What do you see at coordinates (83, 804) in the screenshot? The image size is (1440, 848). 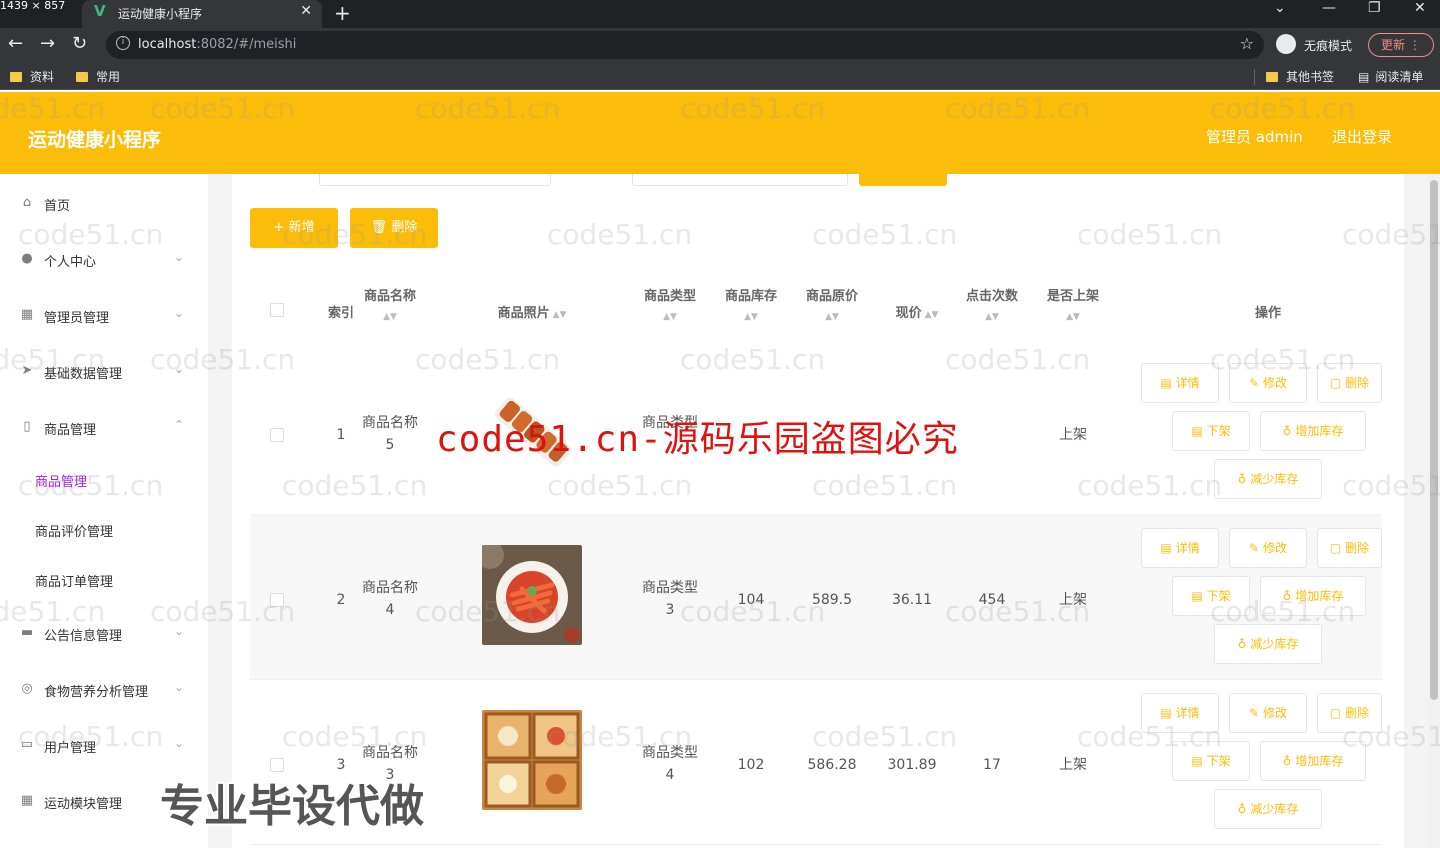 I see `sidebar-item-label: 运动模块管理` at bounding box center [83, 804].